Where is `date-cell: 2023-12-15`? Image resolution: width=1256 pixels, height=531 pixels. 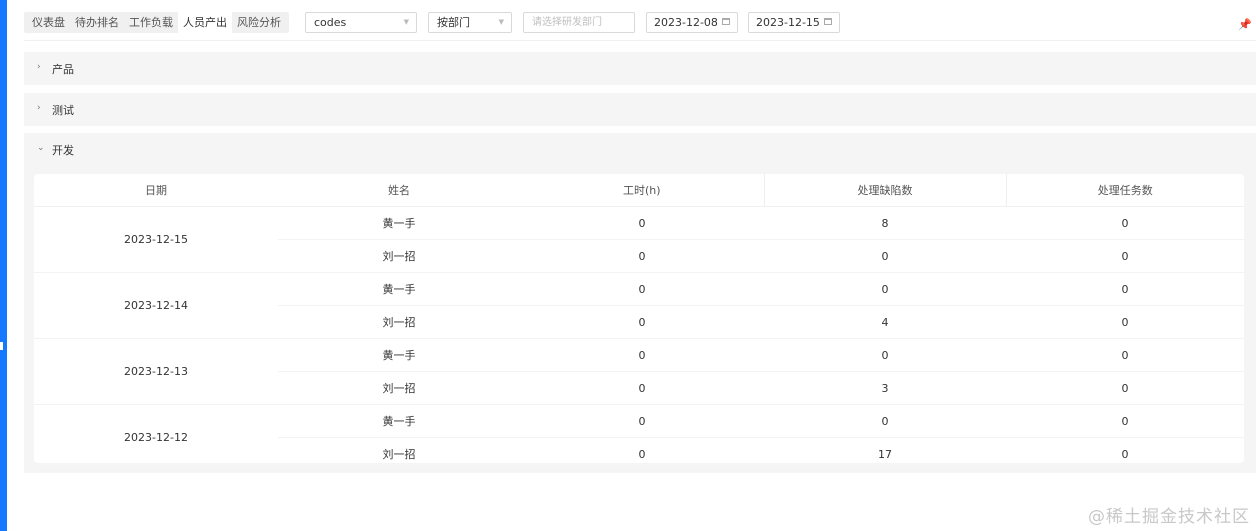
date-cell: 2023-12-15 is located at coordinates (156, 239).